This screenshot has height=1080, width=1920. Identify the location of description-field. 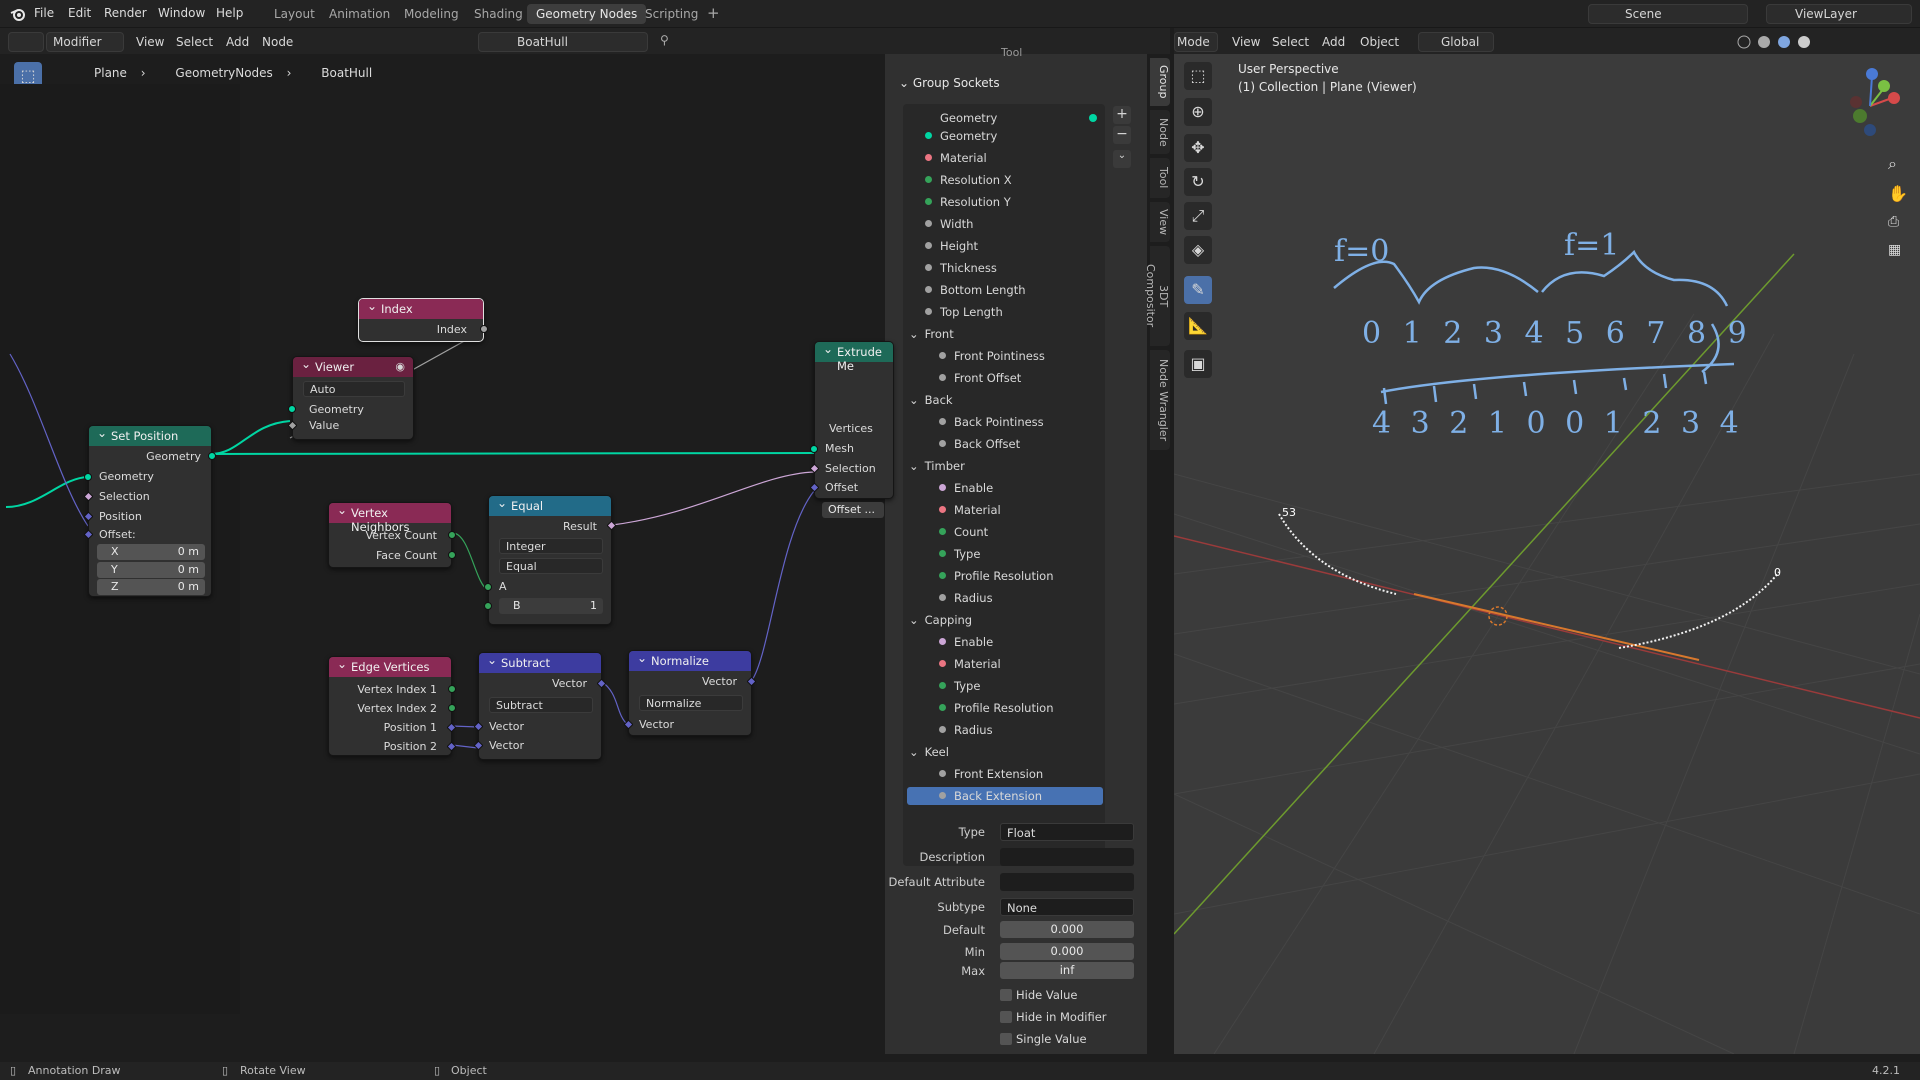
(1067, 857).